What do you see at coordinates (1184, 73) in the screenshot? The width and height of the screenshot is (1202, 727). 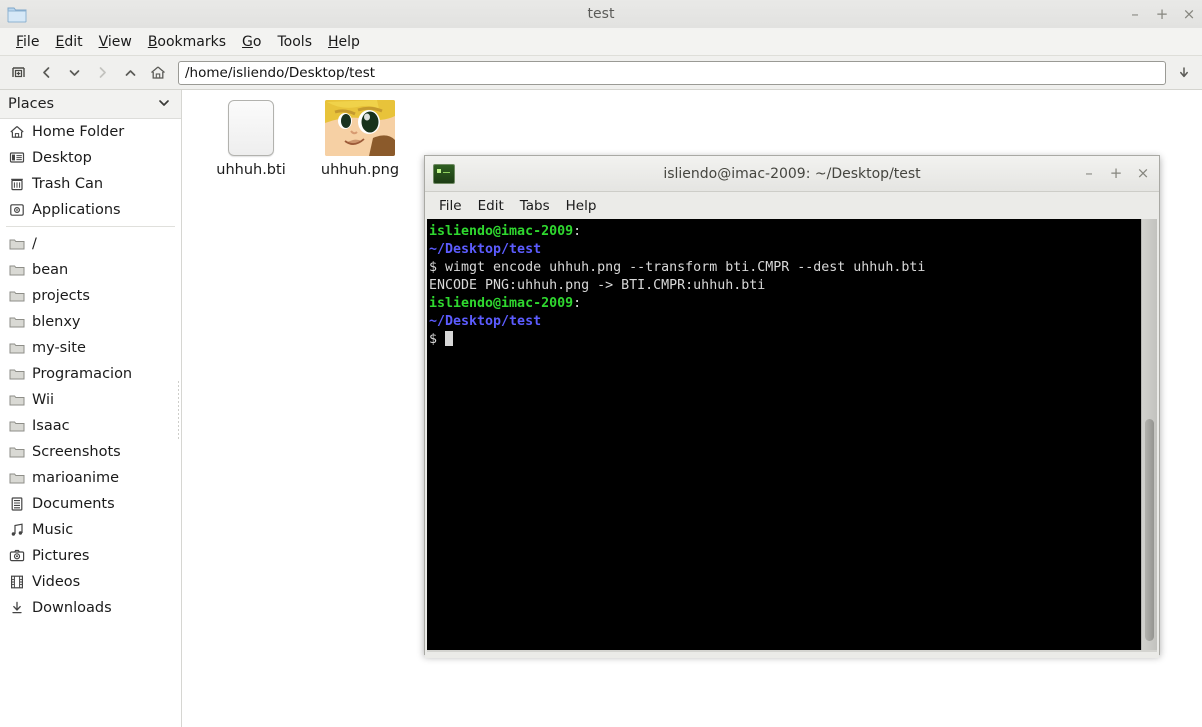 I see `path-dropdown-icon` at bounding box center [1184, 73].